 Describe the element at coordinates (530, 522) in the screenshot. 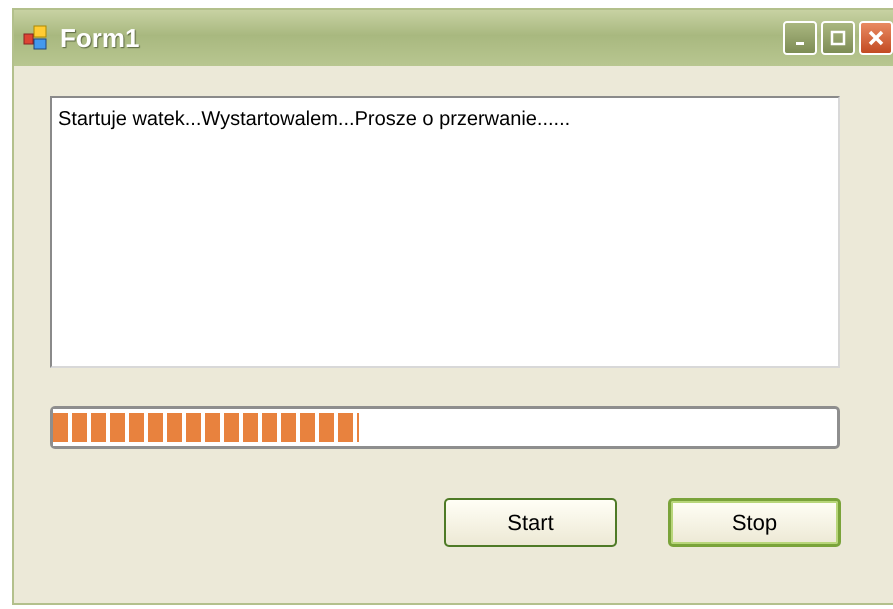

I see `start-button: Start` at that location.